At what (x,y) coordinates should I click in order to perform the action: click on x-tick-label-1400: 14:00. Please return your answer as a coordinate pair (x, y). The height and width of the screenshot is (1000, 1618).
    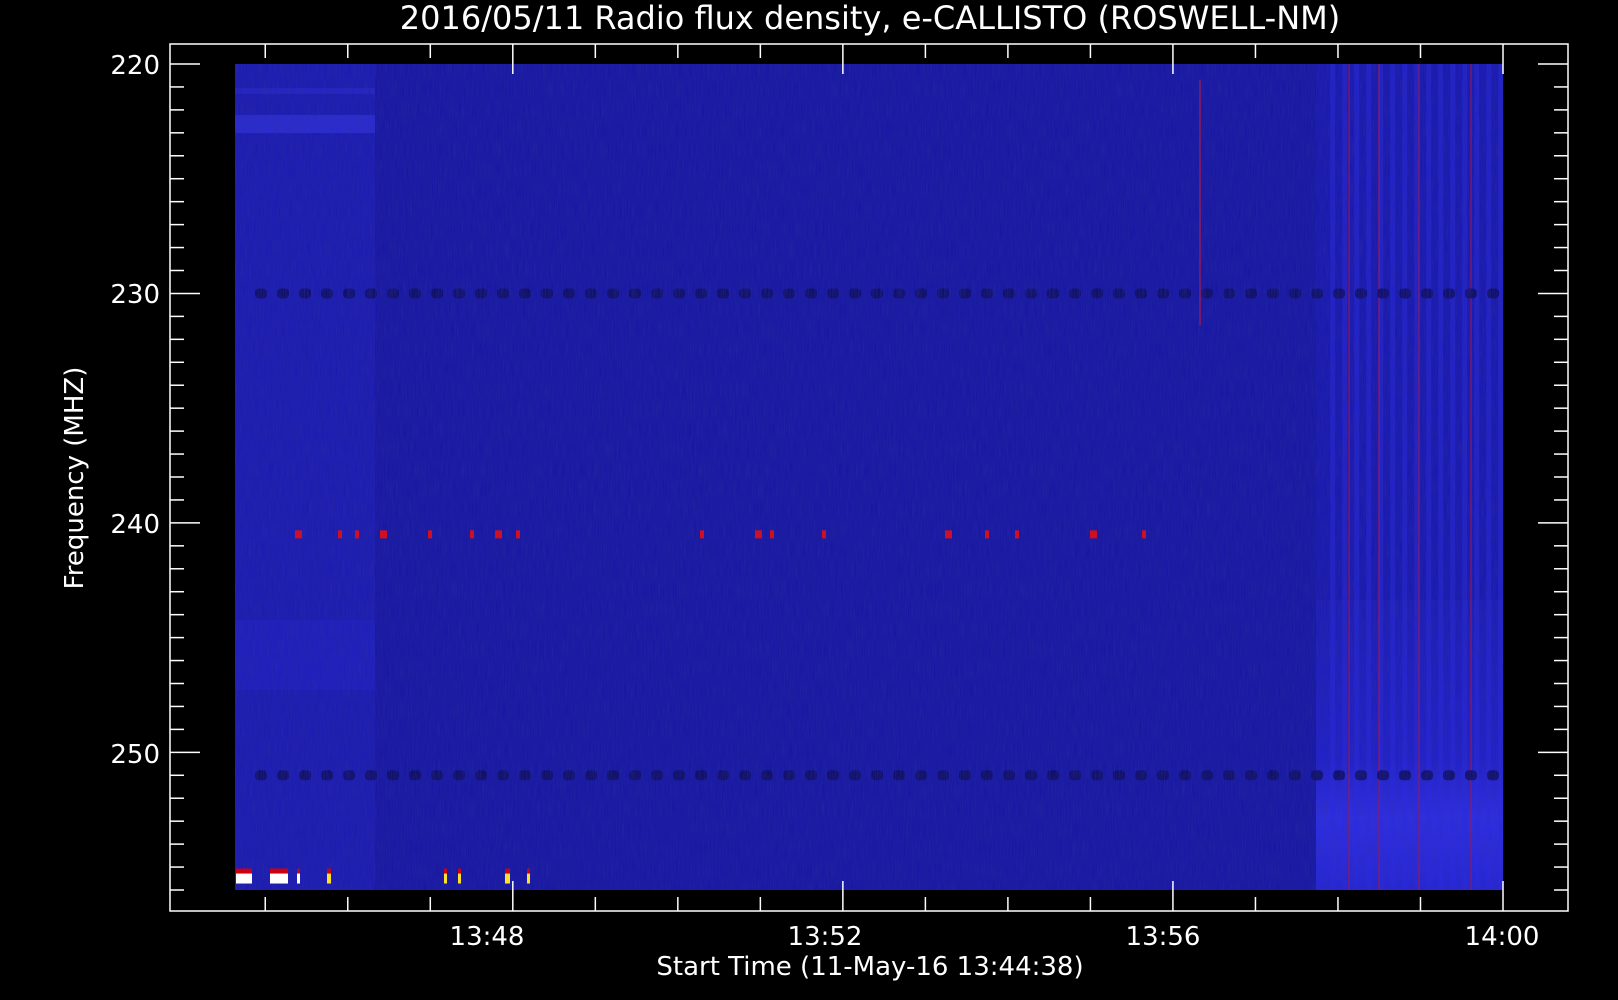
    Looking at the image, I should click on (1502, 937).